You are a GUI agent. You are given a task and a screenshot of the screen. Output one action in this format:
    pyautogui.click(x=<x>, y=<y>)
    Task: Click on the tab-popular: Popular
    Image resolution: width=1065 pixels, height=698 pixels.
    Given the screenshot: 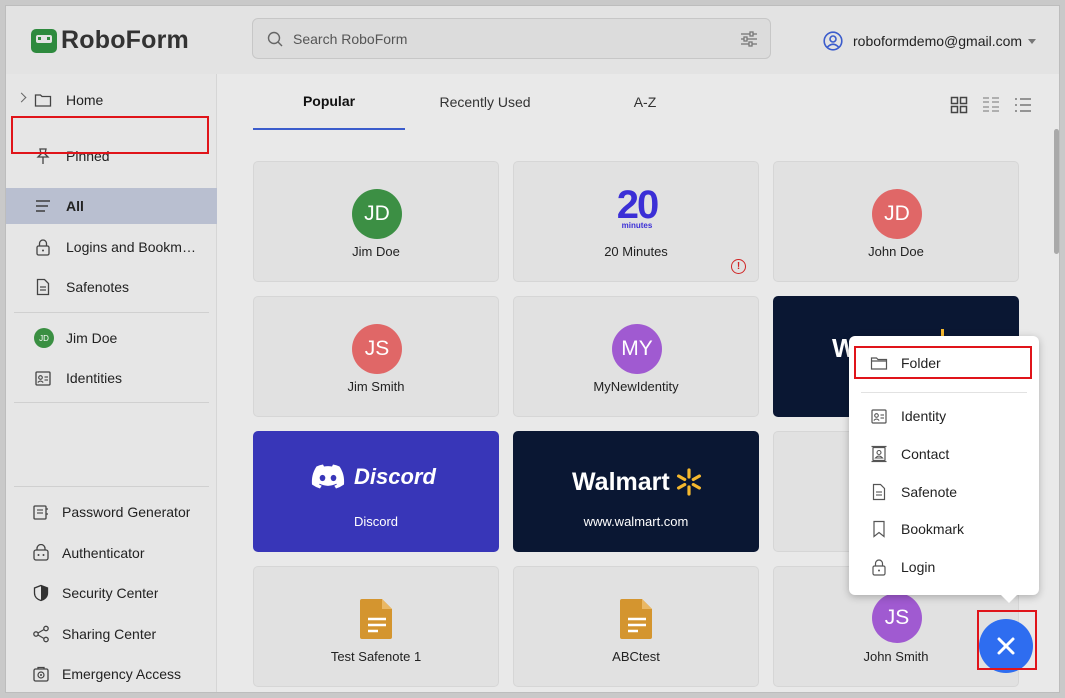 What is the action you would take?
    pyautogui.click(x=329, y=102)
    